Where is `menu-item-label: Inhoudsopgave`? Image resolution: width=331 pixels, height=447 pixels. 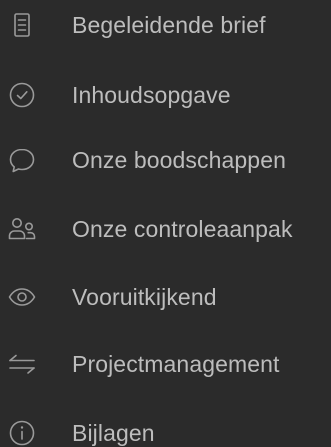 menu-item-label: Inhoudsopgave is located at coordinates (151, 95).